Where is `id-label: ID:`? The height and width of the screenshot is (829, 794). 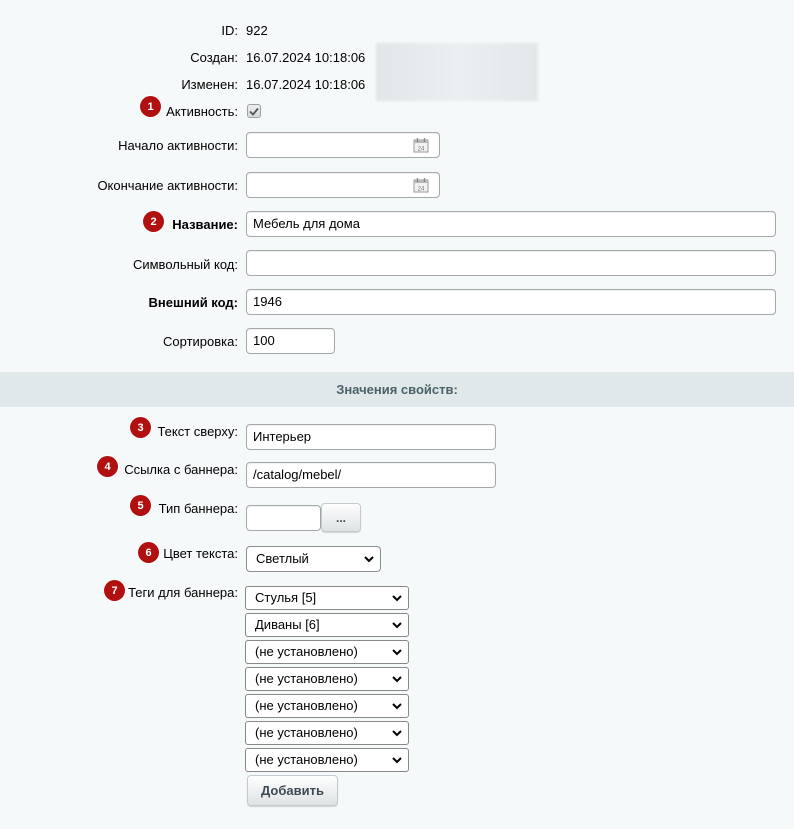
id-label: ID: is located at coordinates (229, 30).